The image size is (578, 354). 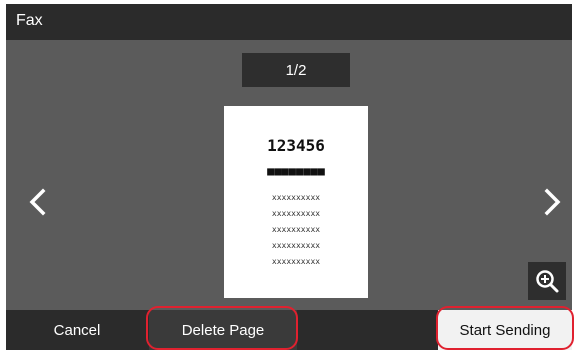 I want to click on cancel-button: Cancel, so click(x=77, y=330).